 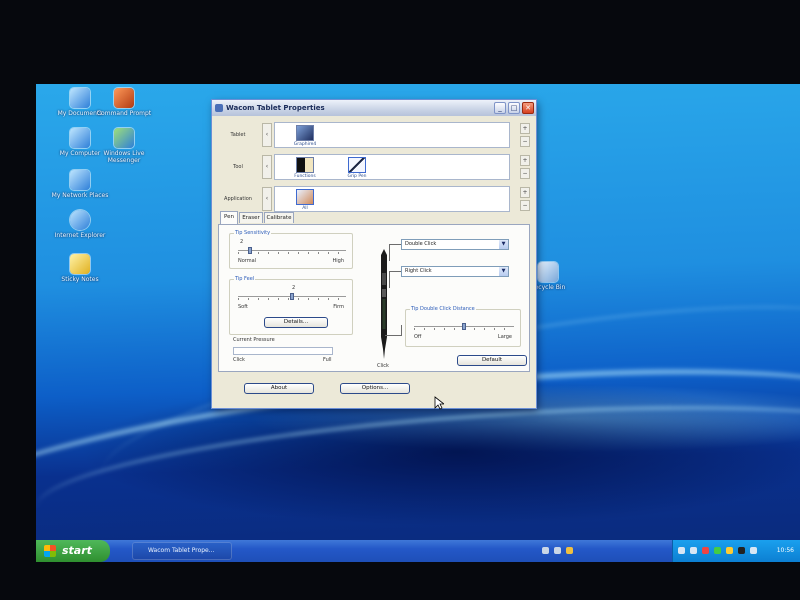 What do you see at coordinates (305, 197) in the screenshot?
I see `all-applications-icon` at bounding box center [305, 197].